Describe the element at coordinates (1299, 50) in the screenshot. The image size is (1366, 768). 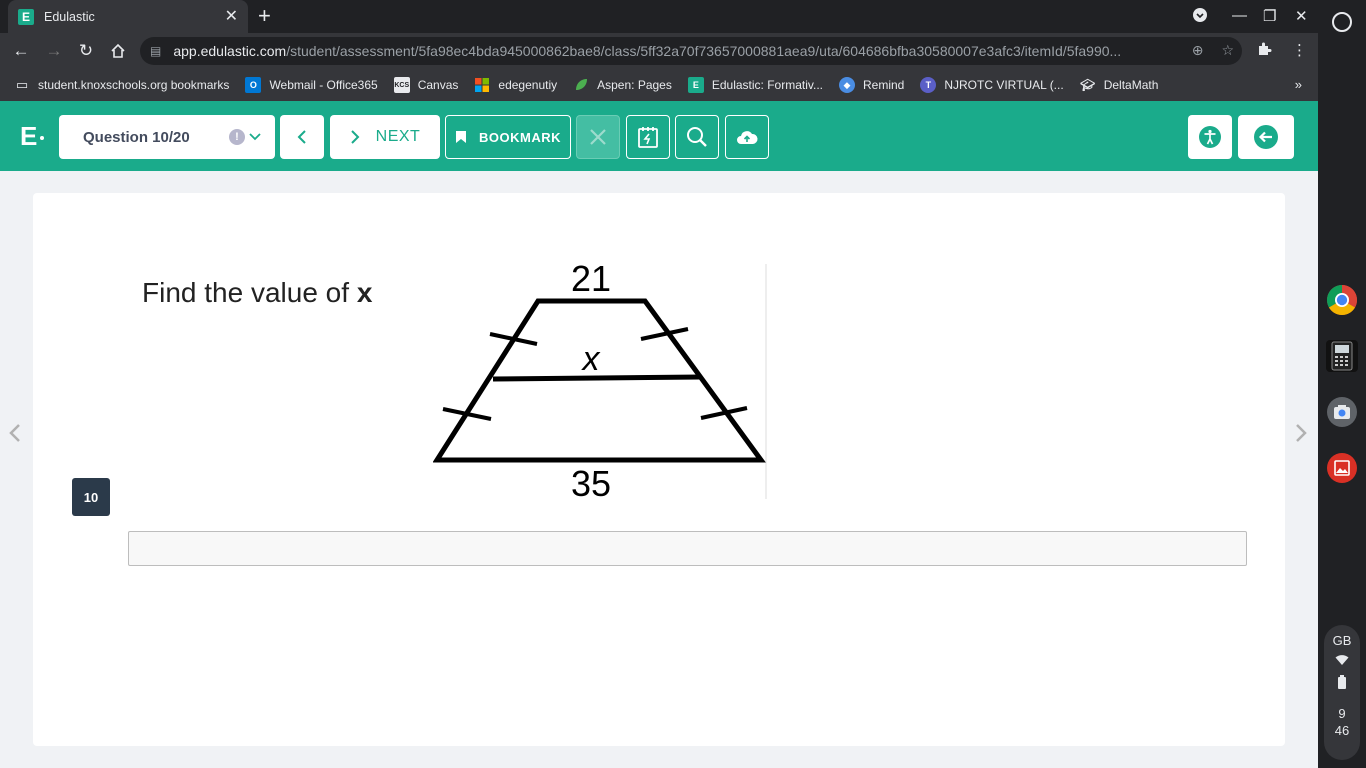
I see `chrome-menu-icon: ⋮` at that location.